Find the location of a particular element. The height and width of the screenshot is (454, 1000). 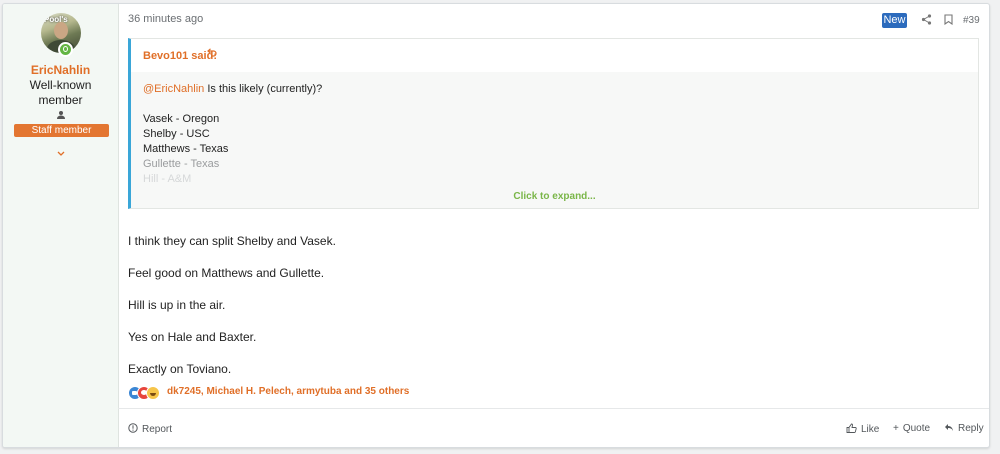

share-icon is located at coordinates (926, 20).